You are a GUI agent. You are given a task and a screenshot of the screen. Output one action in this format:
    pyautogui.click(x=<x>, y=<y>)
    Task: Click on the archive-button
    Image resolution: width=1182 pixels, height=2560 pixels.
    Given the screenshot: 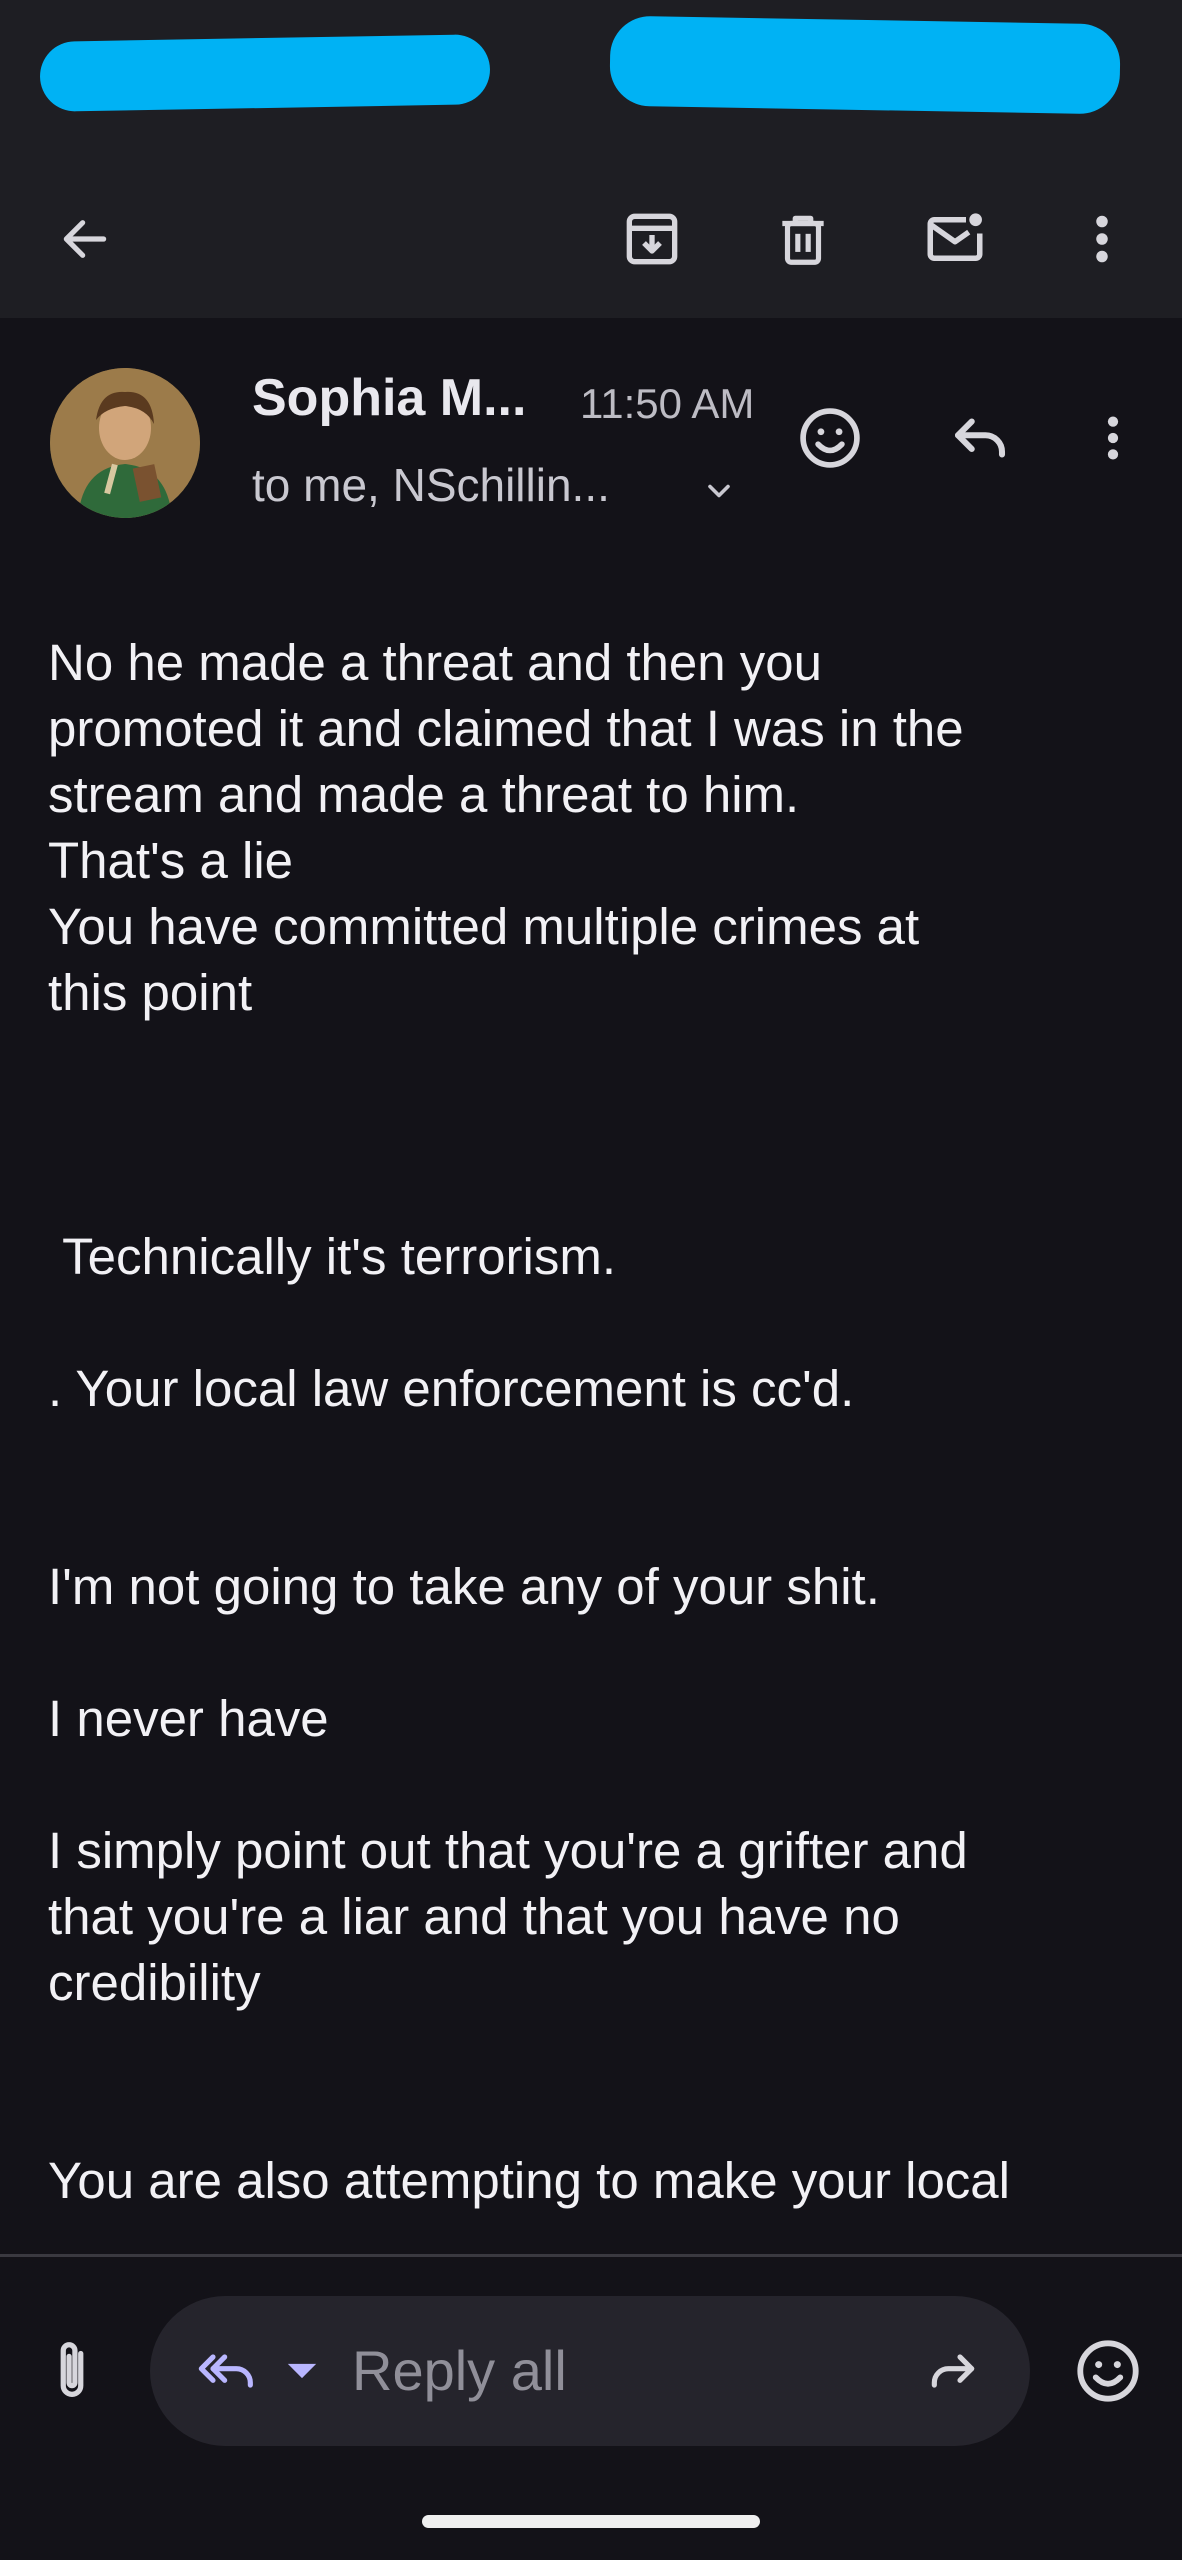 What is the action you would take?
    pyautogui.click(x=652, y=239)
    